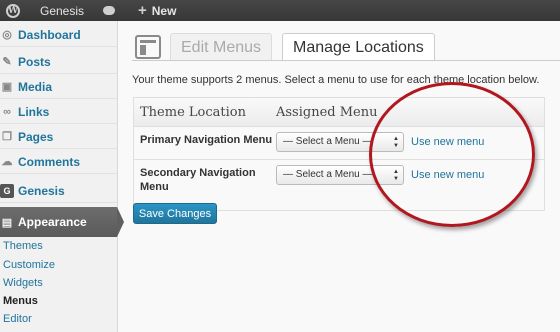 This screenshot has width=560, height=332. Describe the element at coordinates (52, 222) in the screenshot. I see `sidebar-item-label: Appearance` at that location.